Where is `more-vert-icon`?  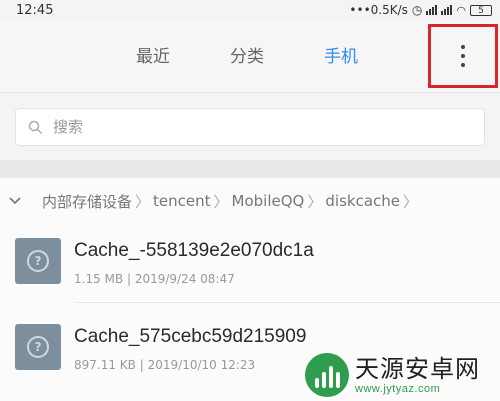
more-vert-icon is located at coordinates (463, 56).